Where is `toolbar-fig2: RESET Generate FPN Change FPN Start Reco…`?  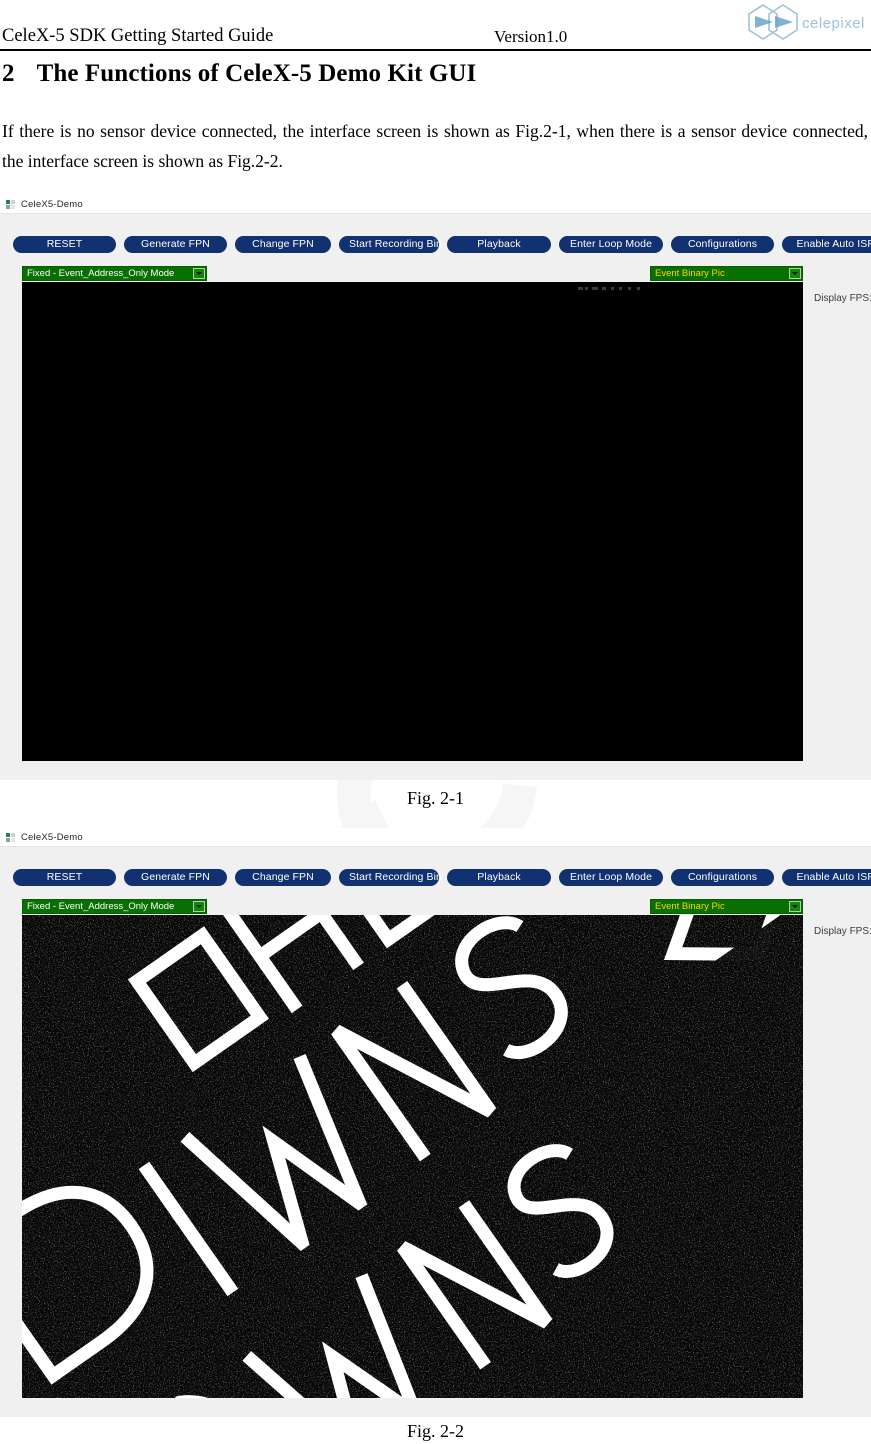
toolbar-fig2: RESET Generate FPN Change FPN Start Reco… is located at coordinates (442, 877).